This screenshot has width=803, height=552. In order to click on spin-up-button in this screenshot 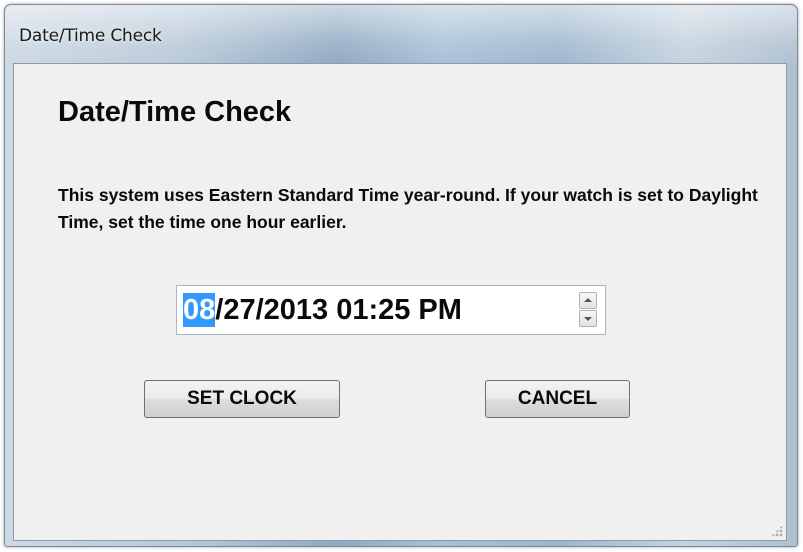, I will do `click(588, 300)`.